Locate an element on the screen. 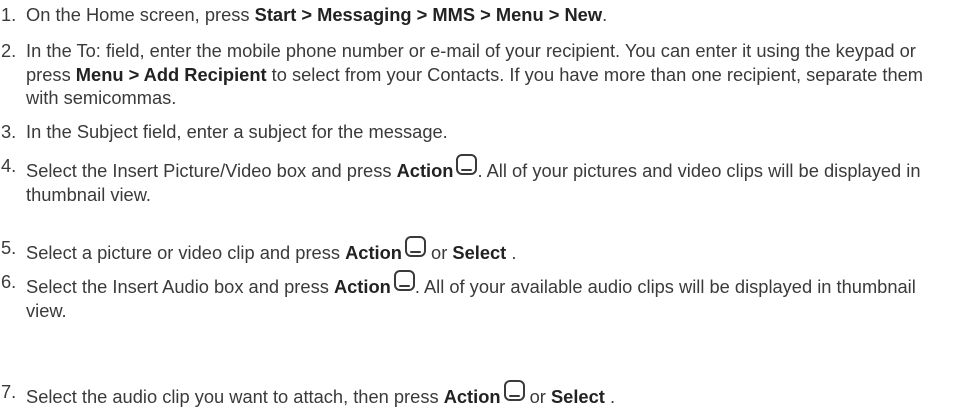 The image size is (968, 409). step-text-part: Select a picture or video clip and press is located at coordinates (186, 252).